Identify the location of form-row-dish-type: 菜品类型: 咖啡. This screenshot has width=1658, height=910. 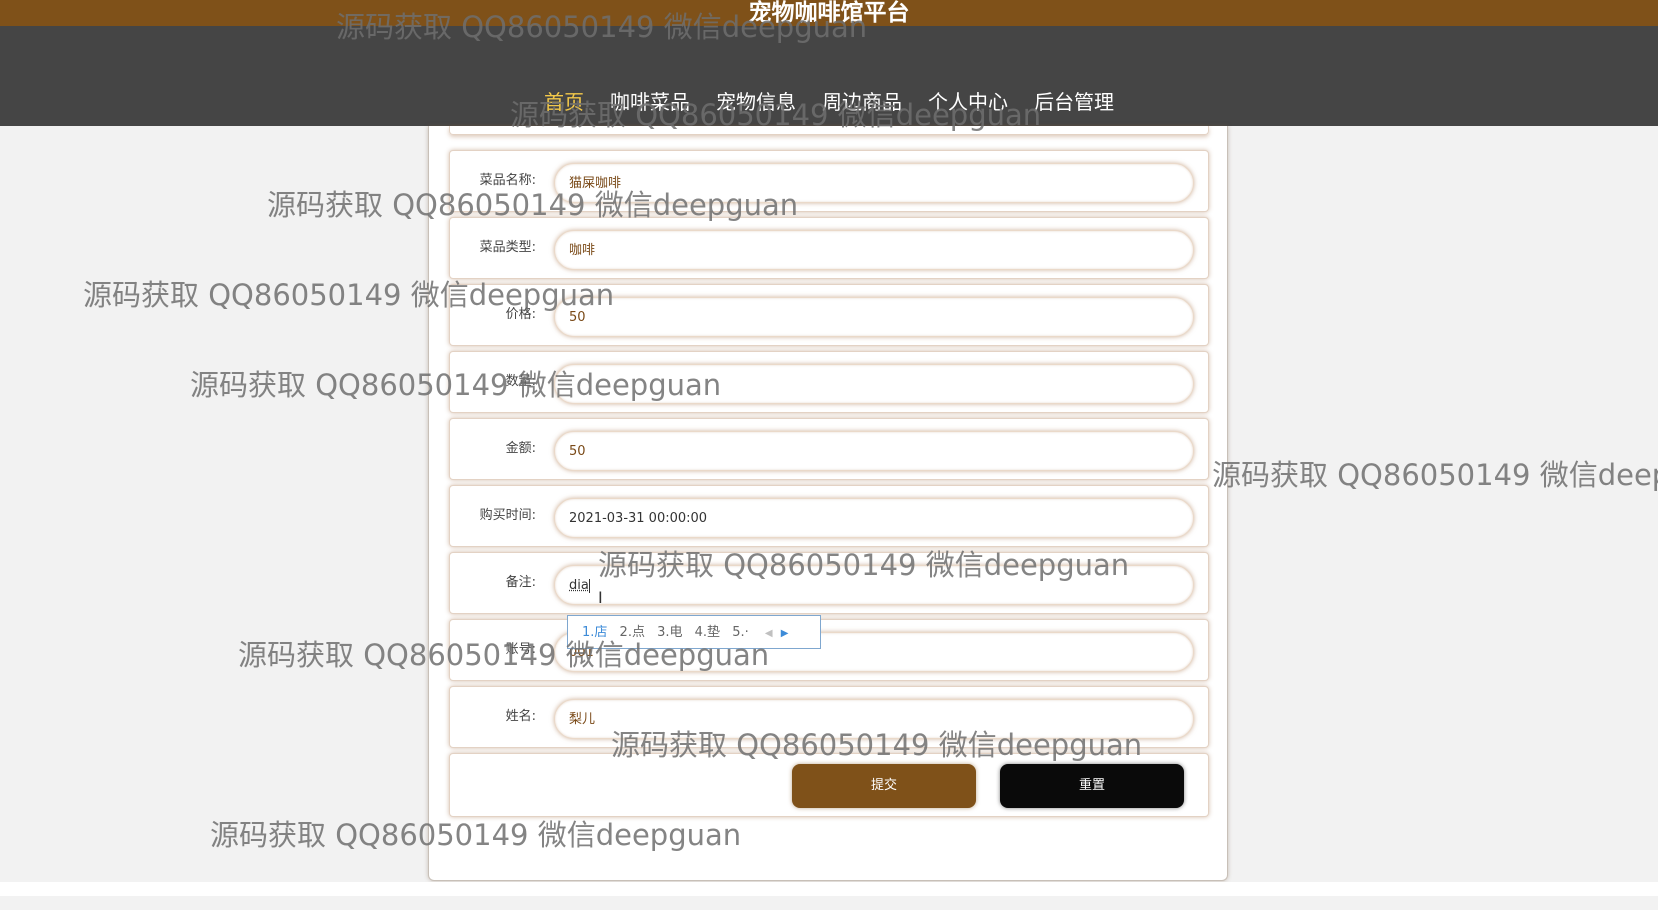
(829, 248).